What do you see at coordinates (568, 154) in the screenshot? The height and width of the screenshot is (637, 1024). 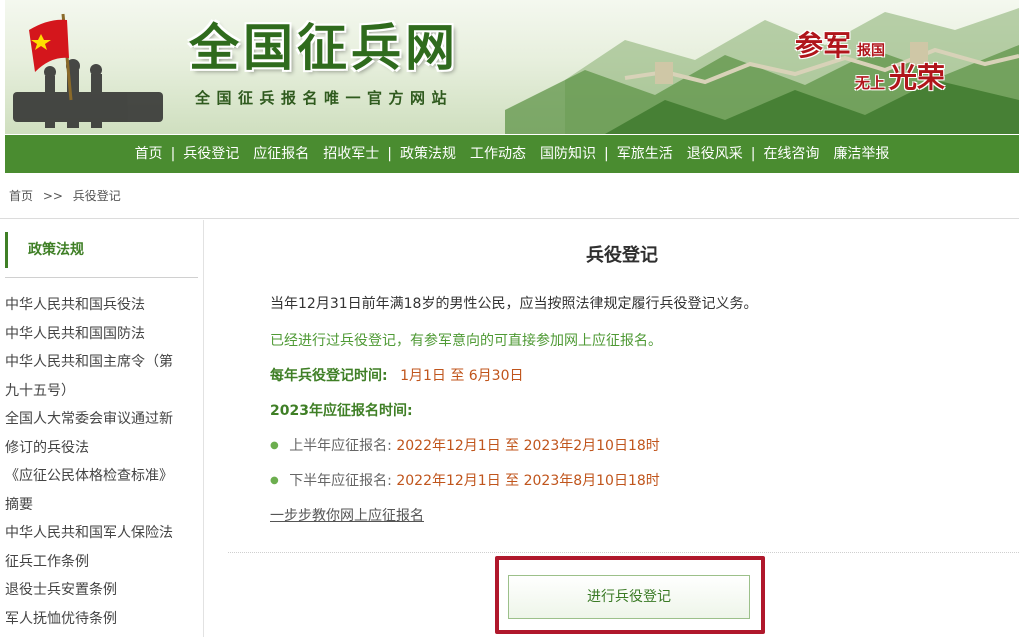 I see `nav-defense-knowledge: 国防知识` at bounding box center [568, 154].